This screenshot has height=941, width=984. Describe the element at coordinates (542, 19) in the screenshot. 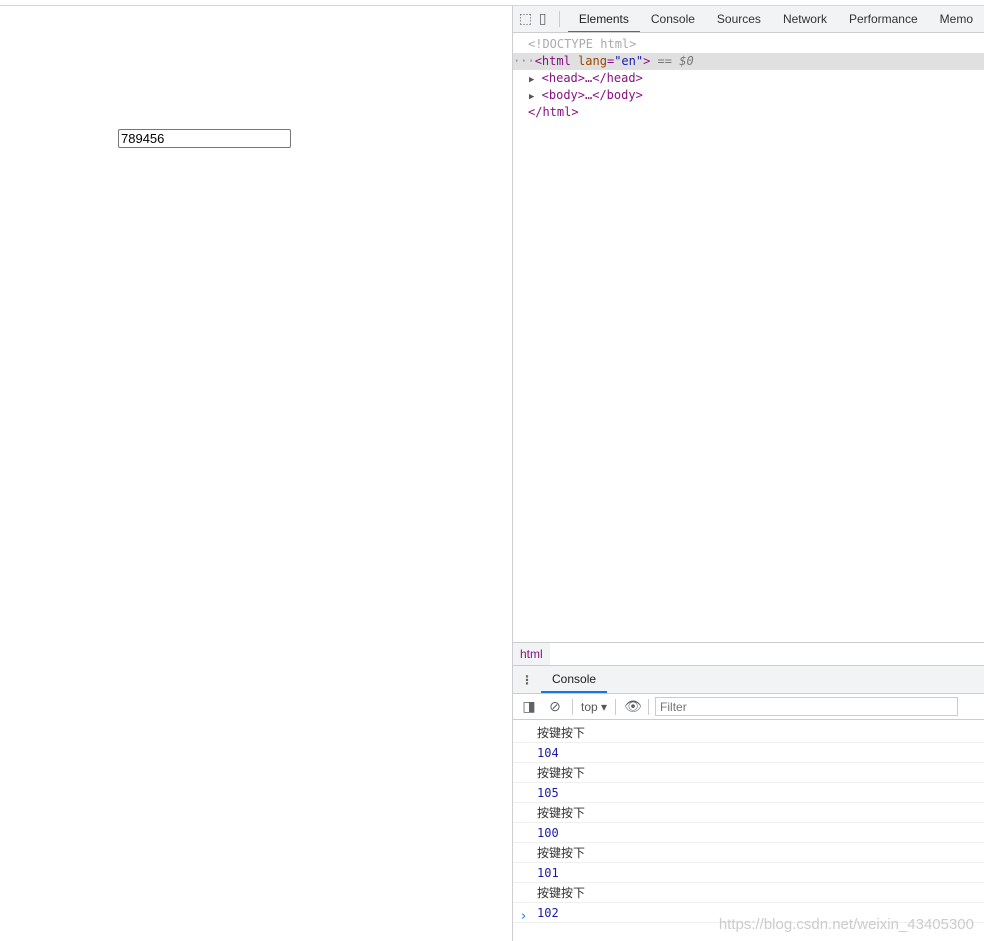

I see `device-toolbar-icon: ▯` at that location.